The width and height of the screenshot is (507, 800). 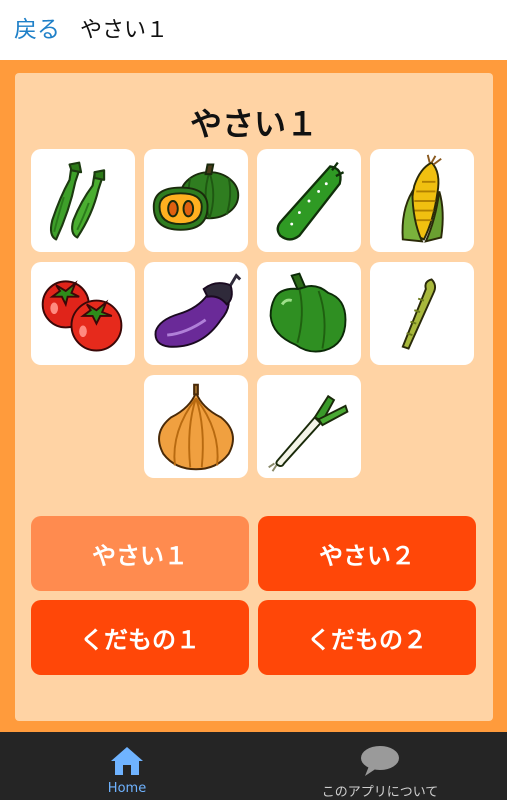 What do you see at coordinates (196, 197) in the screenshot?
I see `pumpkin-icon` at bounding box center [196, 197].